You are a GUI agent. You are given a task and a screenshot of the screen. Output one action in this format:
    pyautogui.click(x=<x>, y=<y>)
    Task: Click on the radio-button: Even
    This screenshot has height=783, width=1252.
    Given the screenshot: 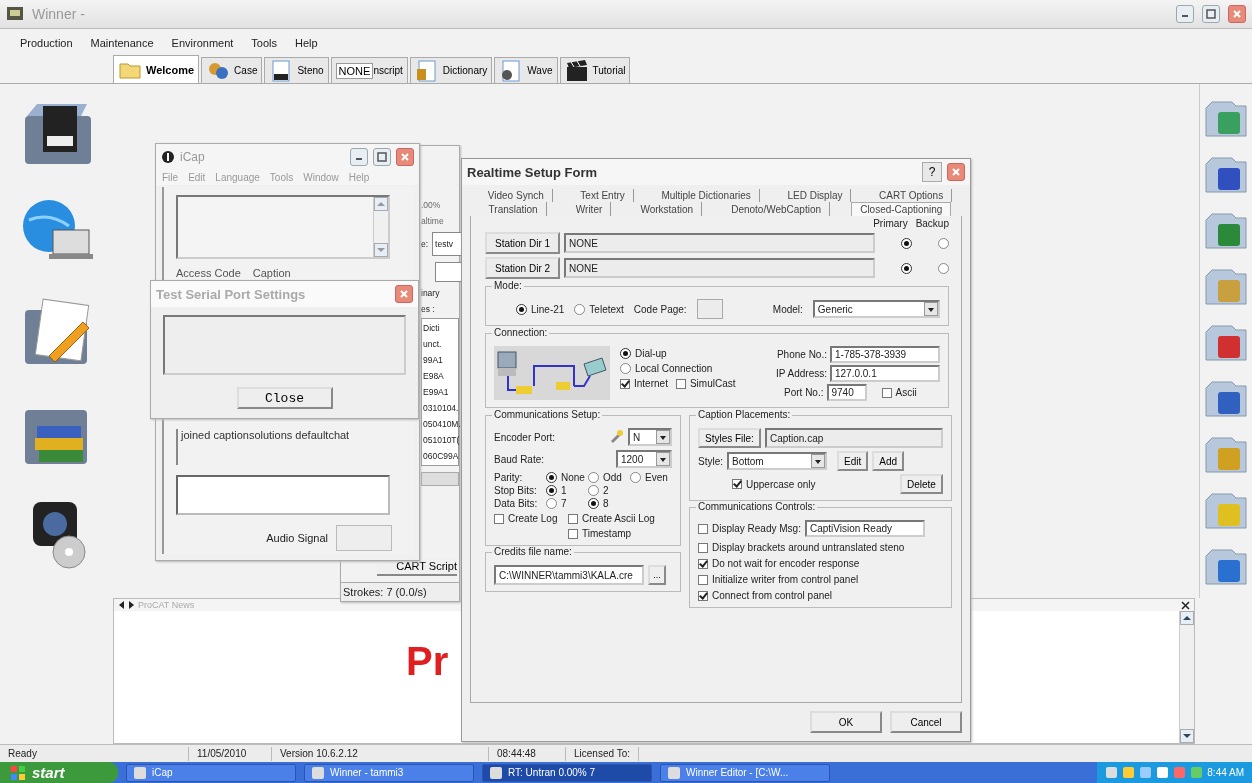 What is the action you would take?
    pyautogui.click(x=655, y=477)
    